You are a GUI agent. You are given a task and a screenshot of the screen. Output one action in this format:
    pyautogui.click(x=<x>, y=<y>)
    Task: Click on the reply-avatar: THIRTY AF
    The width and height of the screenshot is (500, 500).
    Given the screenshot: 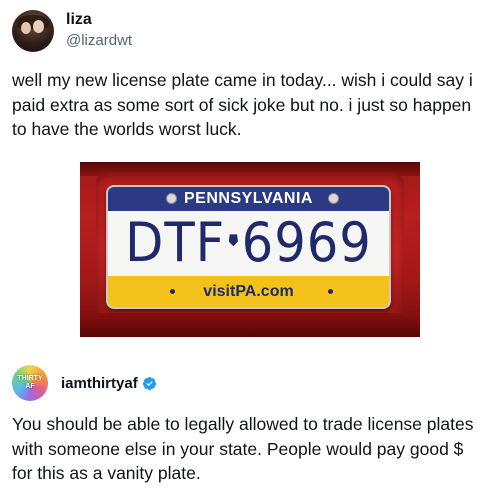 What is the action you would take?
    pyautogui.click(x=30, y=383)
    